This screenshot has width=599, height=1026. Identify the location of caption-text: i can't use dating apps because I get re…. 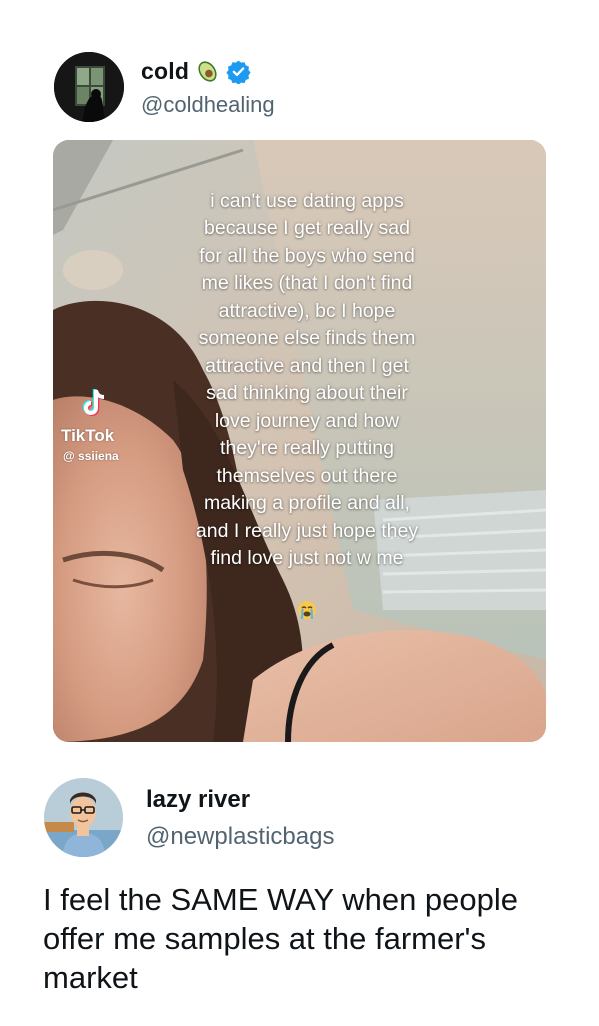
(307, 379).